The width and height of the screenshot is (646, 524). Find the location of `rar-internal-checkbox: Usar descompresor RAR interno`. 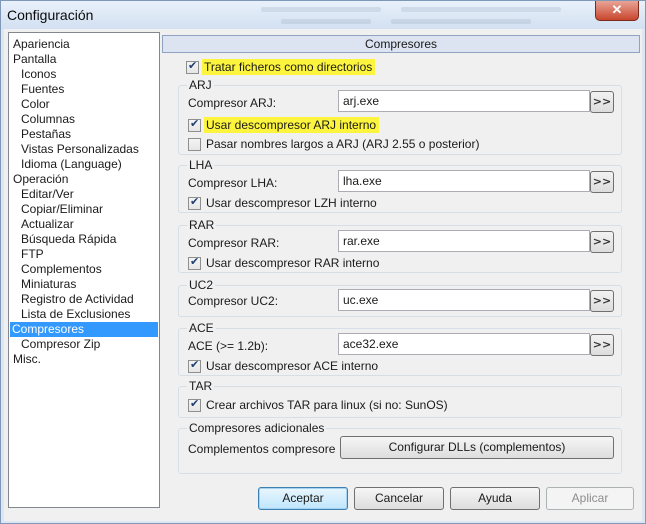

rar-internal-checkbox: Usar descompresor RAR interno is located at coordinates (283, 263).